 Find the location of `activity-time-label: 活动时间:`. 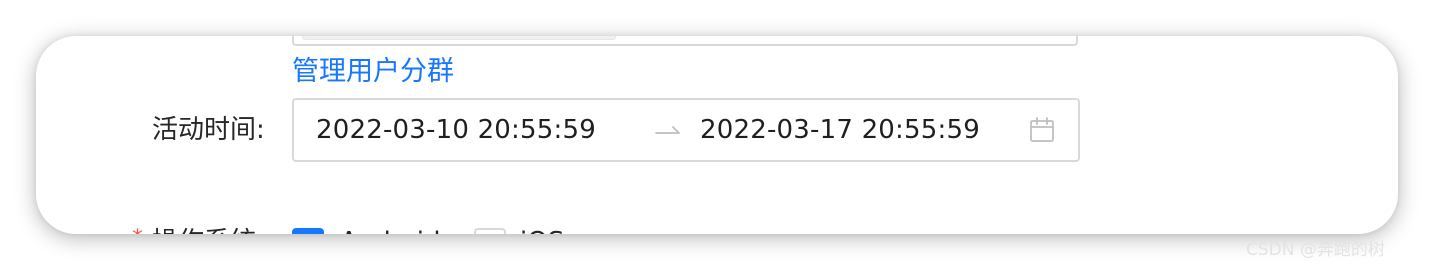

activity-time-label: 活动时间: is located at coordinates (208, 130).